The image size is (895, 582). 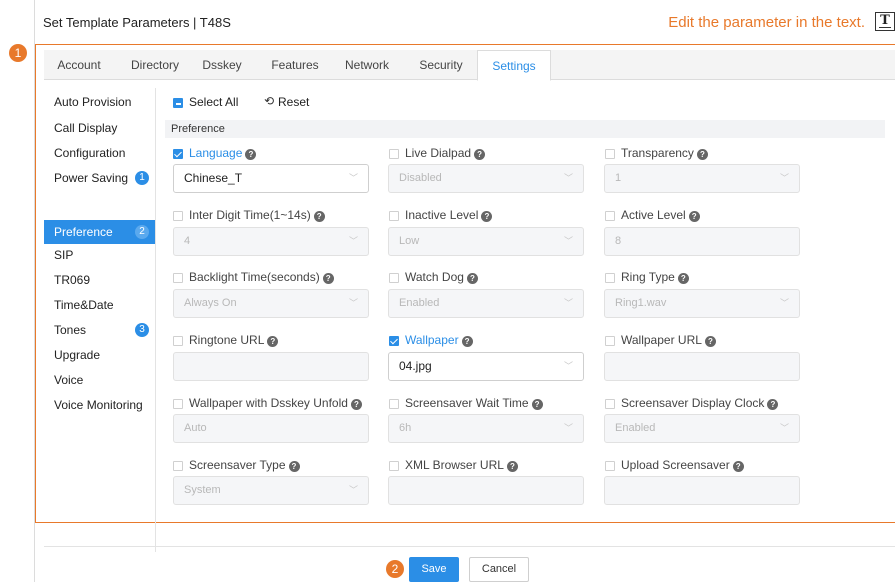 What do you see at coordinates (99, 280) in the screenshot?
I see `sidebar-item-tr069: TR069` at bounding box center [99, 280].